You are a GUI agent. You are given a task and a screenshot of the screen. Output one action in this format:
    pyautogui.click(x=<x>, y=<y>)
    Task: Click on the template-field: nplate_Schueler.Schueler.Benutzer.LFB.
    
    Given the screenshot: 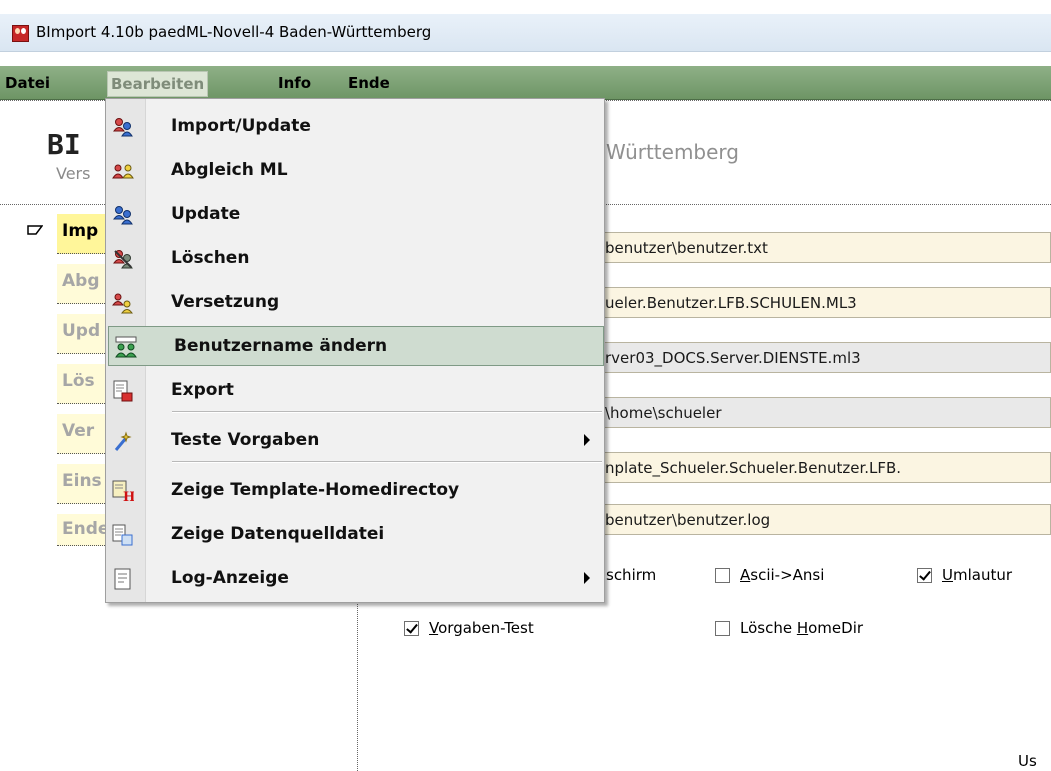 What is the action you would take?
    pyautogui.click(x=824, y=467)
    